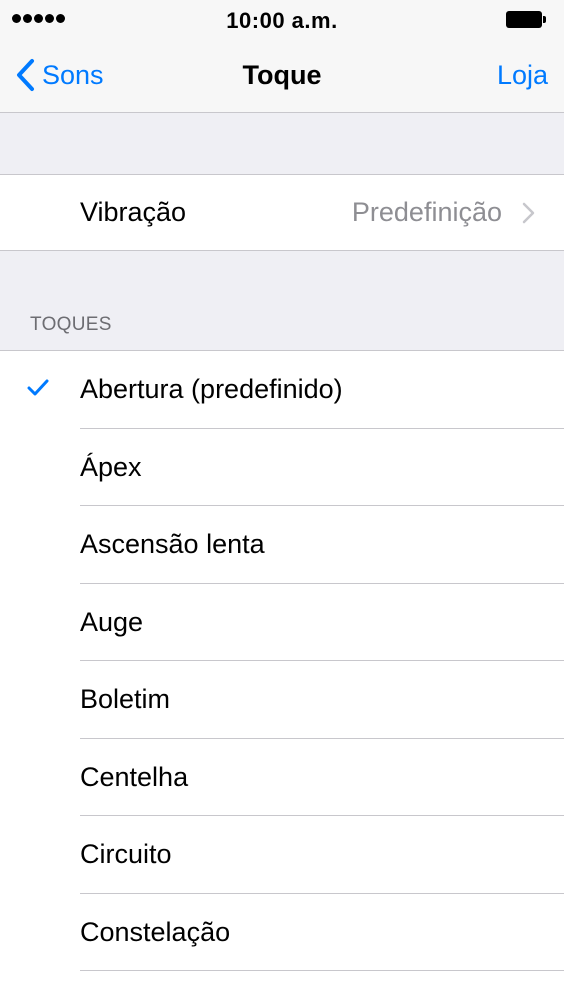  I want to click on status-time: 10:00 a.m., so click(282, 20).